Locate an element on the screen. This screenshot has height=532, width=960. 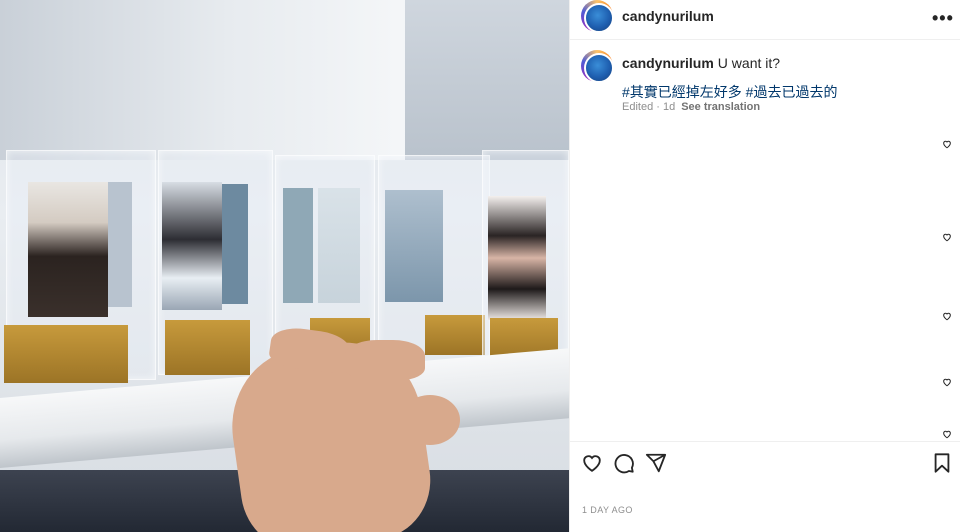
caption-avatar is located at coordinates (597, 66).